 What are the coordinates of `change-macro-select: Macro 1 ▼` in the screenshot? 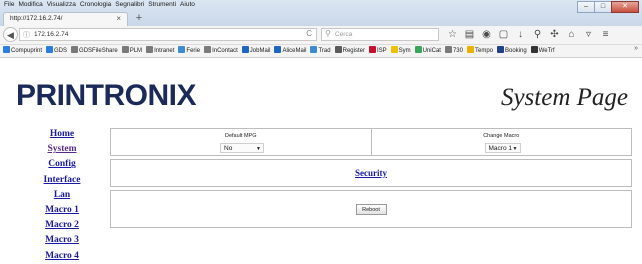 It's located at (502, 148).